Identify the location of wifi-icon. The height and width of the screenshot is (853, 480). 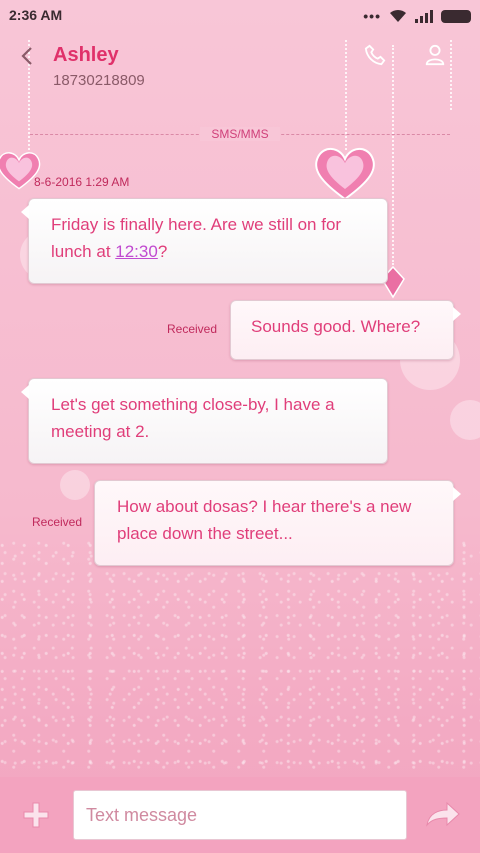
(398, 15).